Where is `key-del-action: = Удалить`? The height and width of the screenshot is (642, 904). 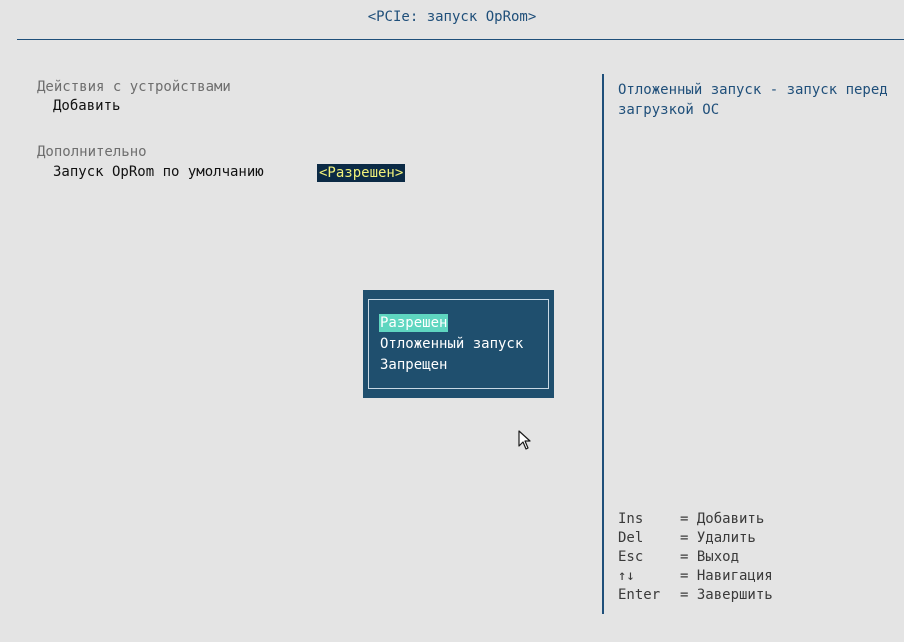
key-del-action: = Удалить is located at coordinates (718, 538).